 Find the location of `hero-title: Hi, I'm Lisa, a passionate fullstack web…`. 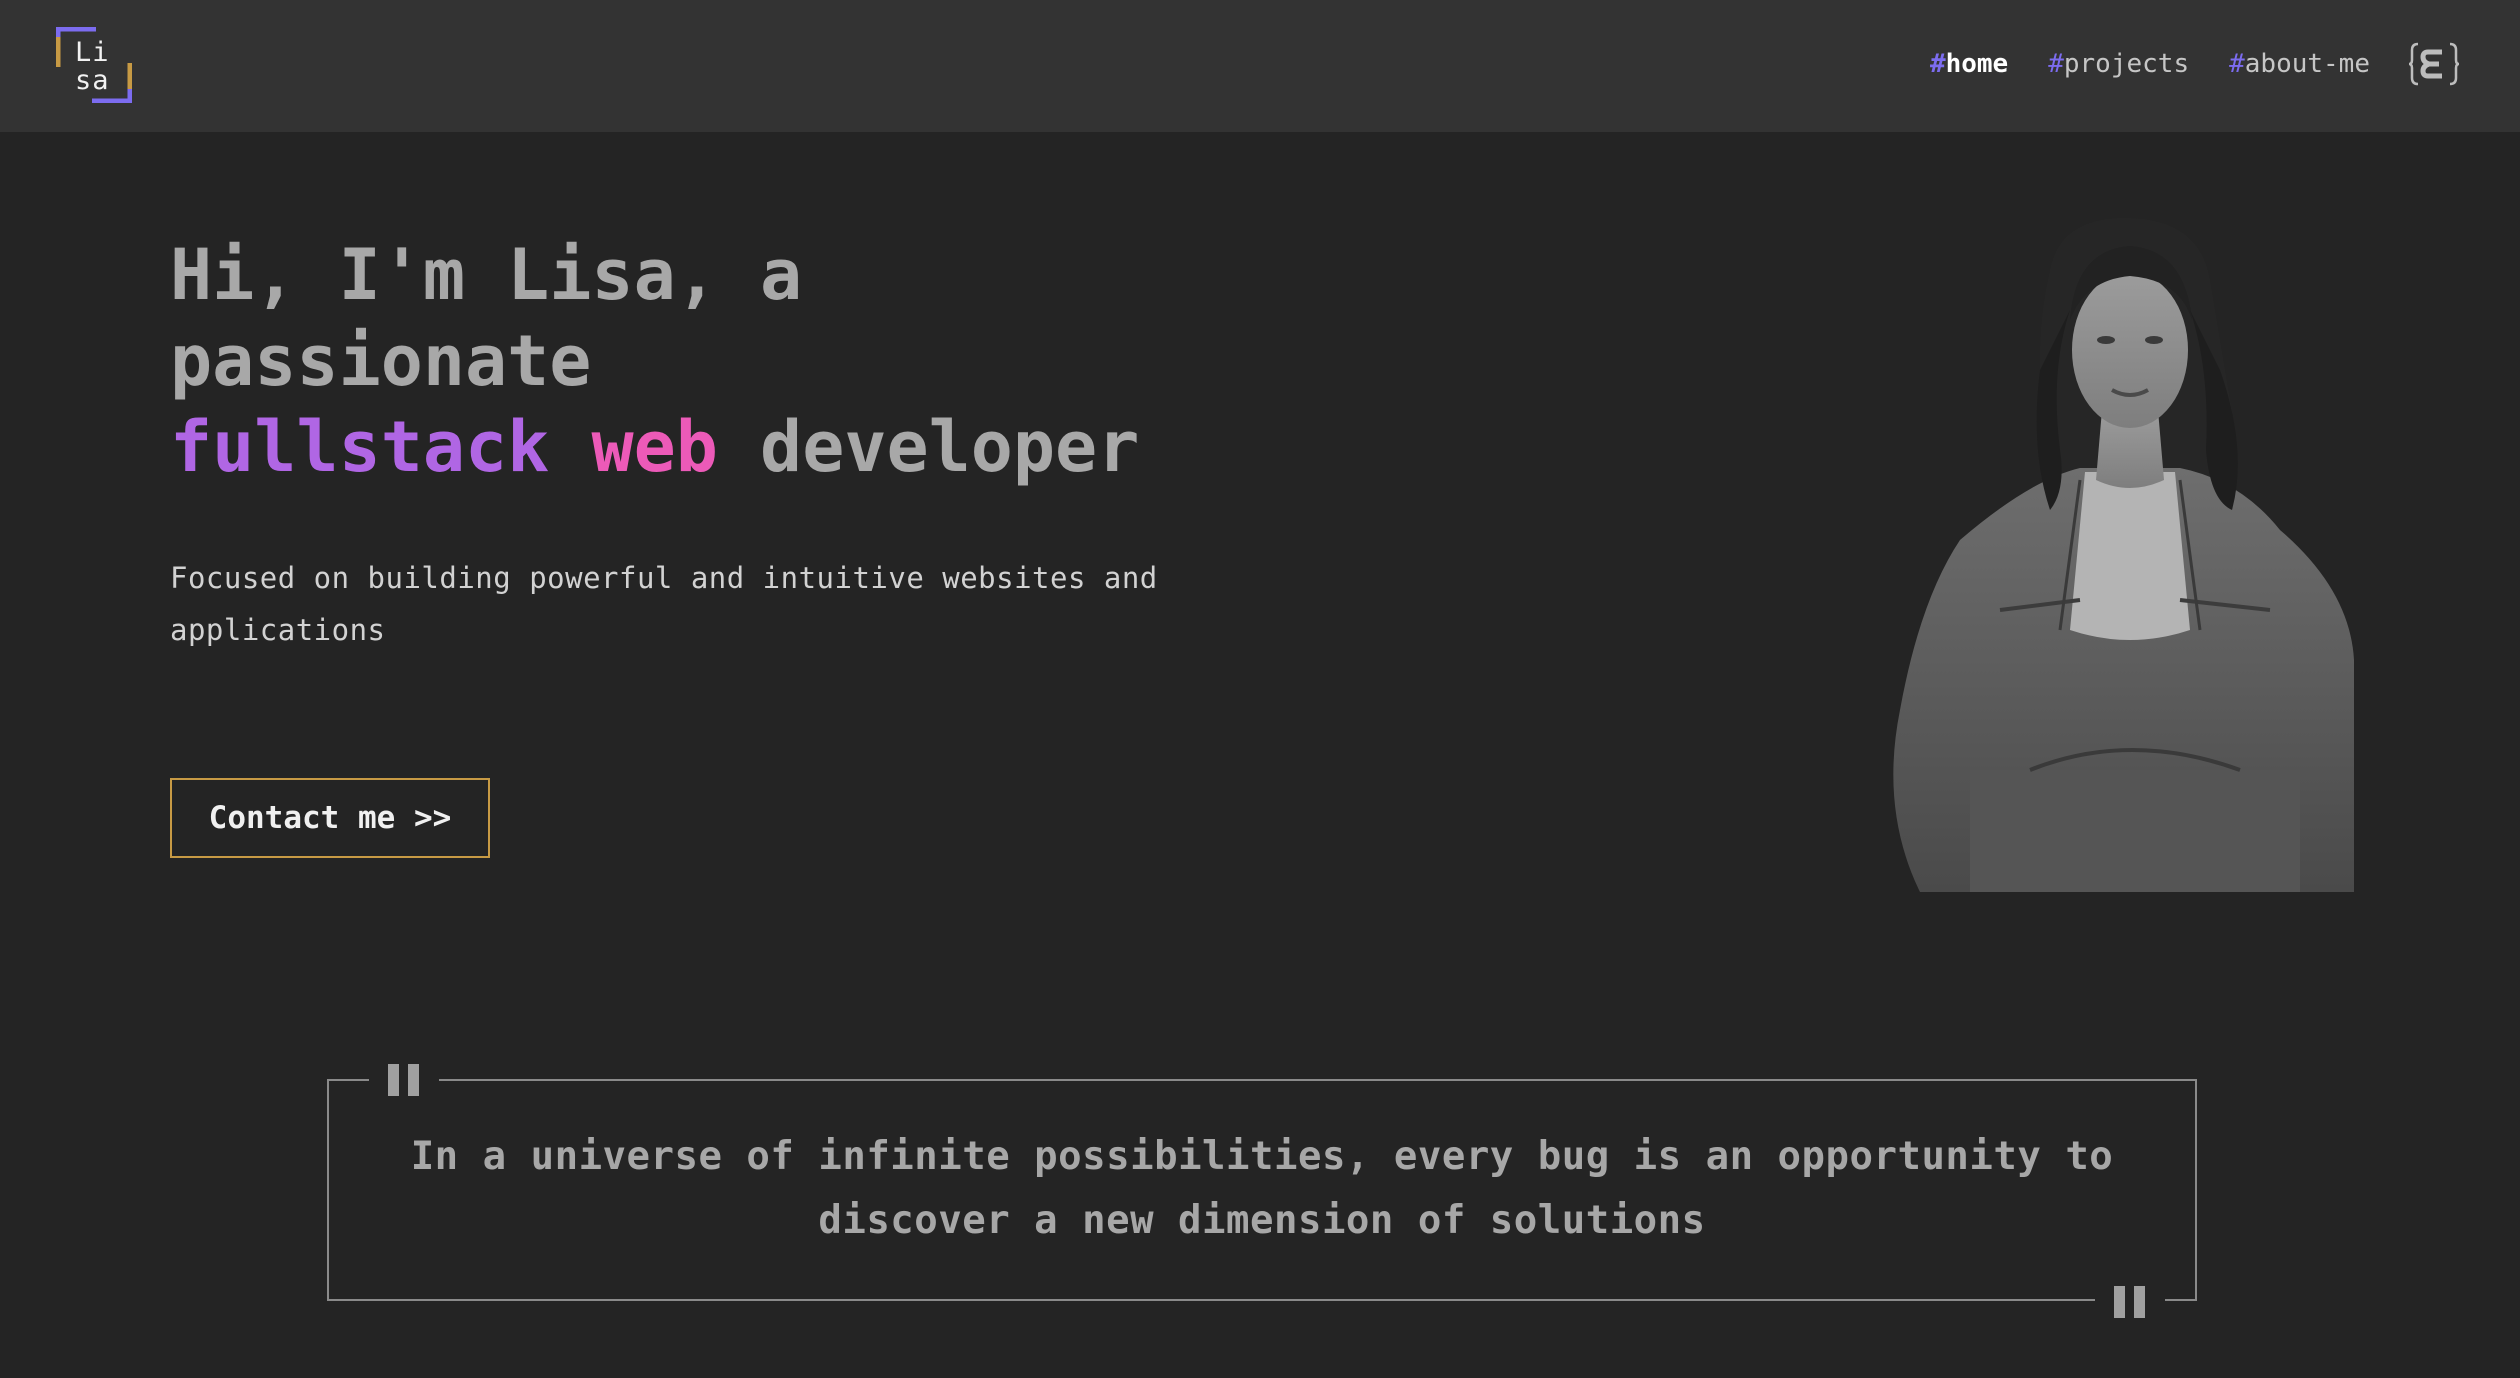

hero-title: Hi, I'm Lisa, a passionate fullstack web… is located at coordinates (655, 361).